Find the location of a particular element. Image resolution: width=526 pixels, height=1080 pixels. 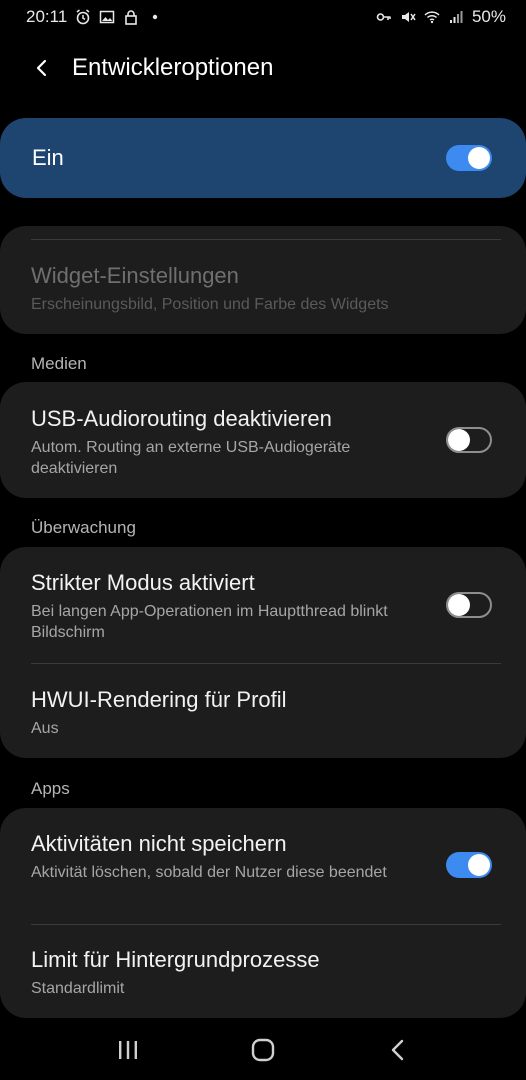

battery-percent: 50% is located at coordinates (488, 16).